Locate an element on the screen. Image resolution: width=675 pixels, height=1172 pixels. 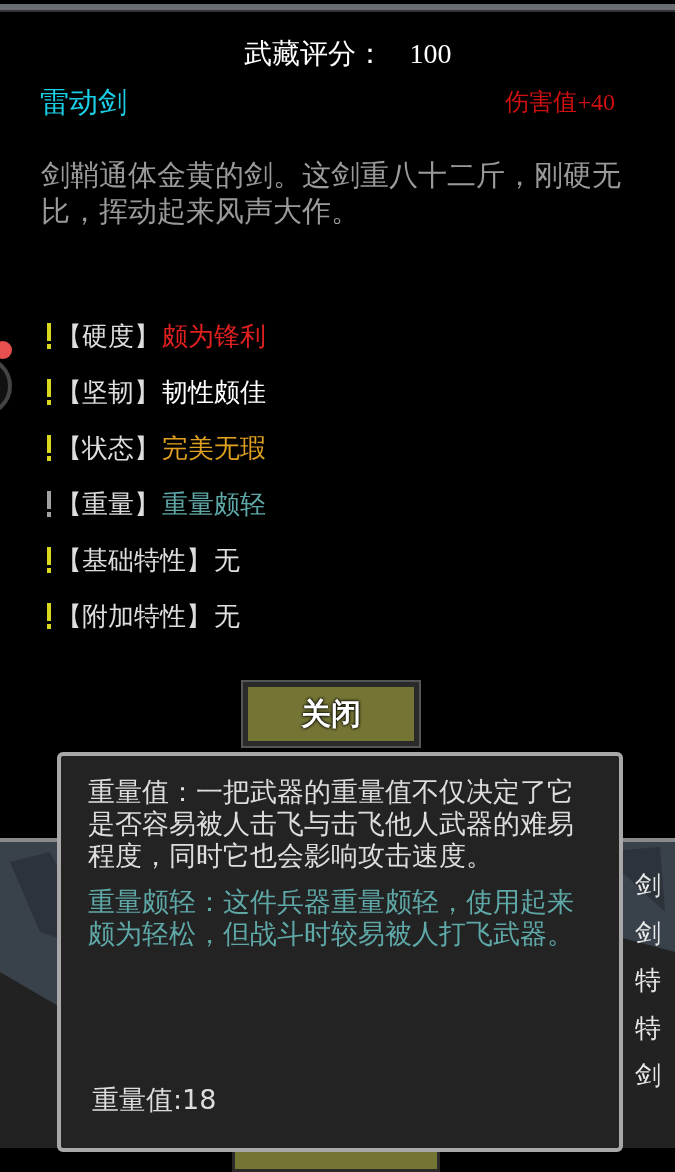
attribute-label: 【坚韧】 is located at coordinates (108, 392).